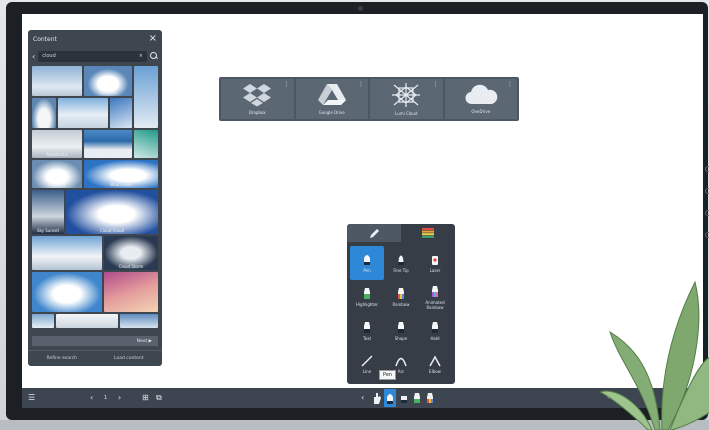  Describe the element at coordinates (33, 56) in the screenshot. I see `back-arrow-icon: ‹` at that location.